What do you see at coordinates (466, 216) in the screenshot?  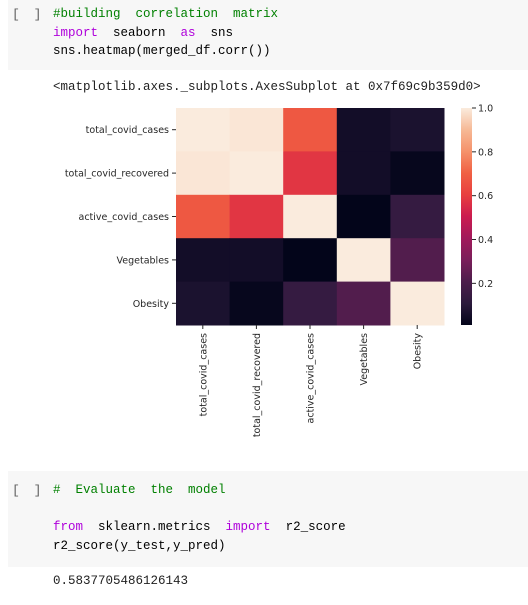 I see `colorbar` at bounding box center [466, 216].